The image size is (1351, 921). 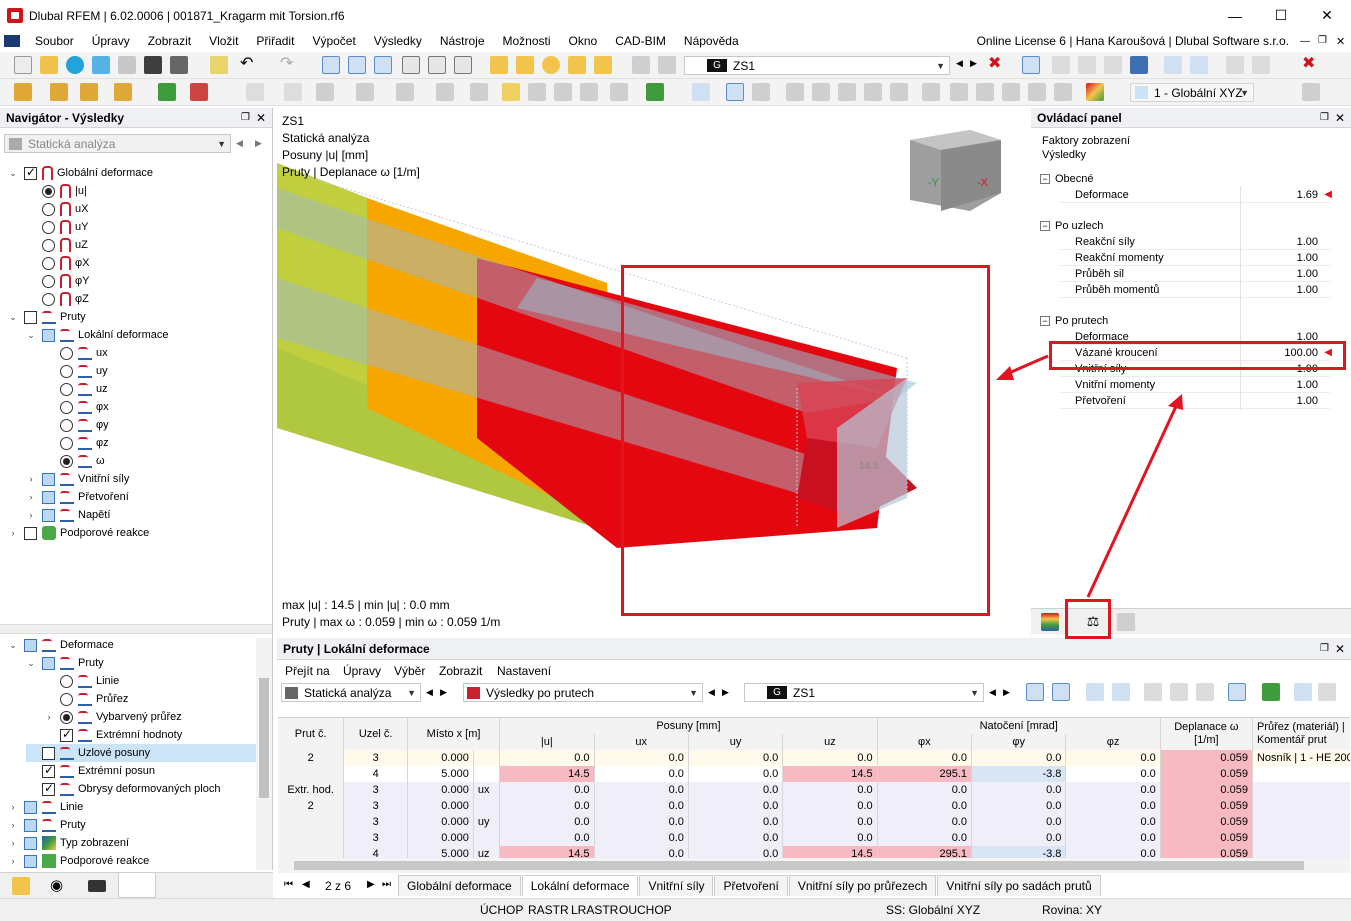 I want to click on last-page-icon: ⏭, so click(x=386, y=884).